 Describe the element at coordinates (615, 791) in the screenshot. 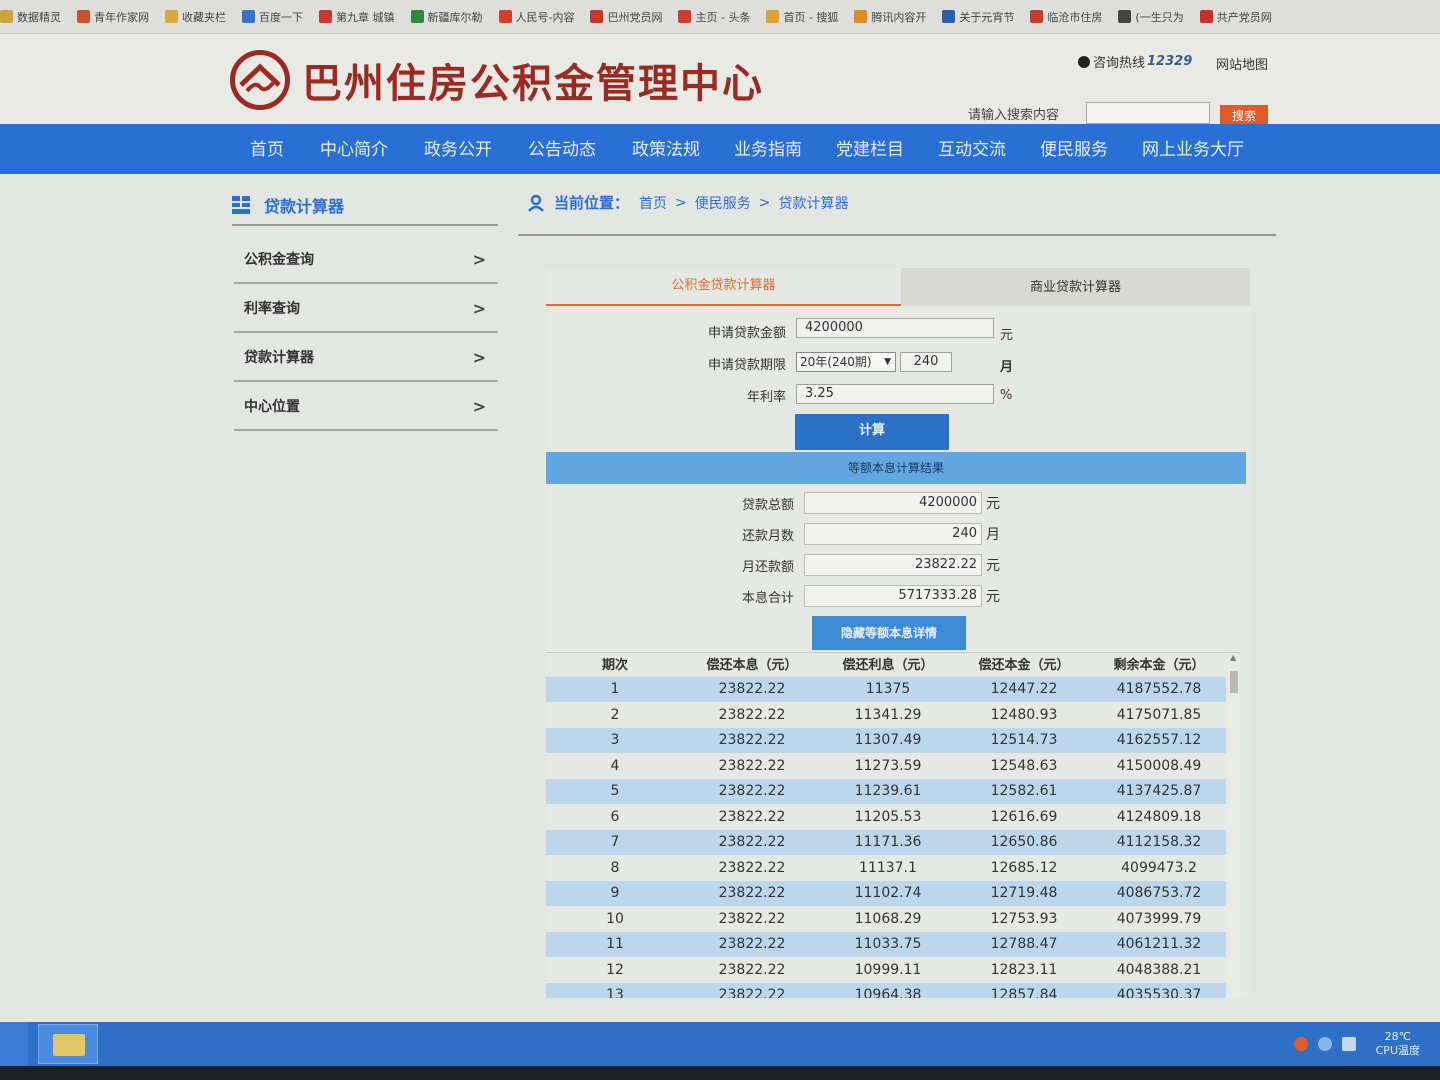

I see `table-cell: 5` at that location.